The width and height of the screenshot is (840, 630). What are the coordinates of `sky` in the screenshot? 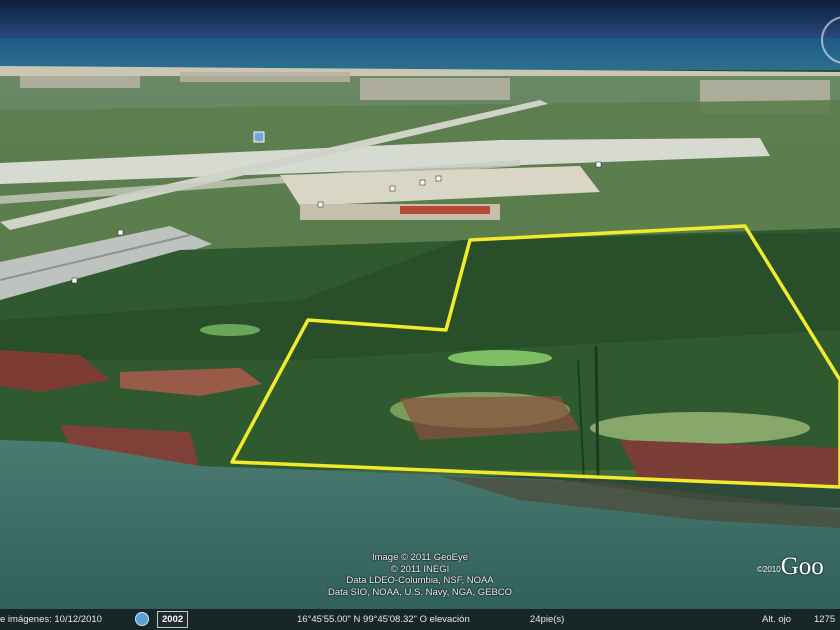 It's located at (420, 21).